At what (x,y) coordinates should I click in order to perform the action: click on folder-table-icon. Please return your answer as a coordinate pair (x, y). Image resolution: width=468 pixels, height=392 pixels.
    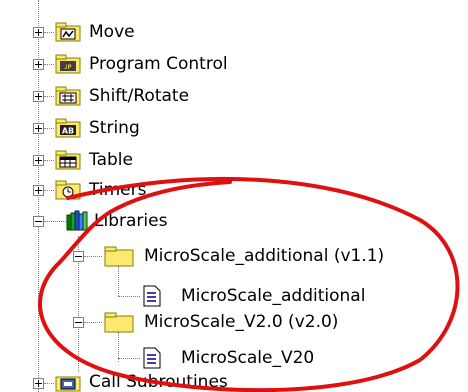
    Looking at the image, I should click on (68, 160).